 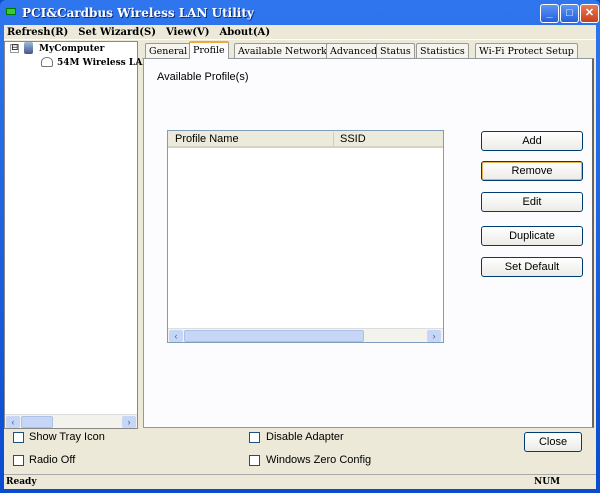 What do you see at coordinates (532, 267) in the screenshot?
I see `set-default-button: Set Default` at bounding box center [532, 267].